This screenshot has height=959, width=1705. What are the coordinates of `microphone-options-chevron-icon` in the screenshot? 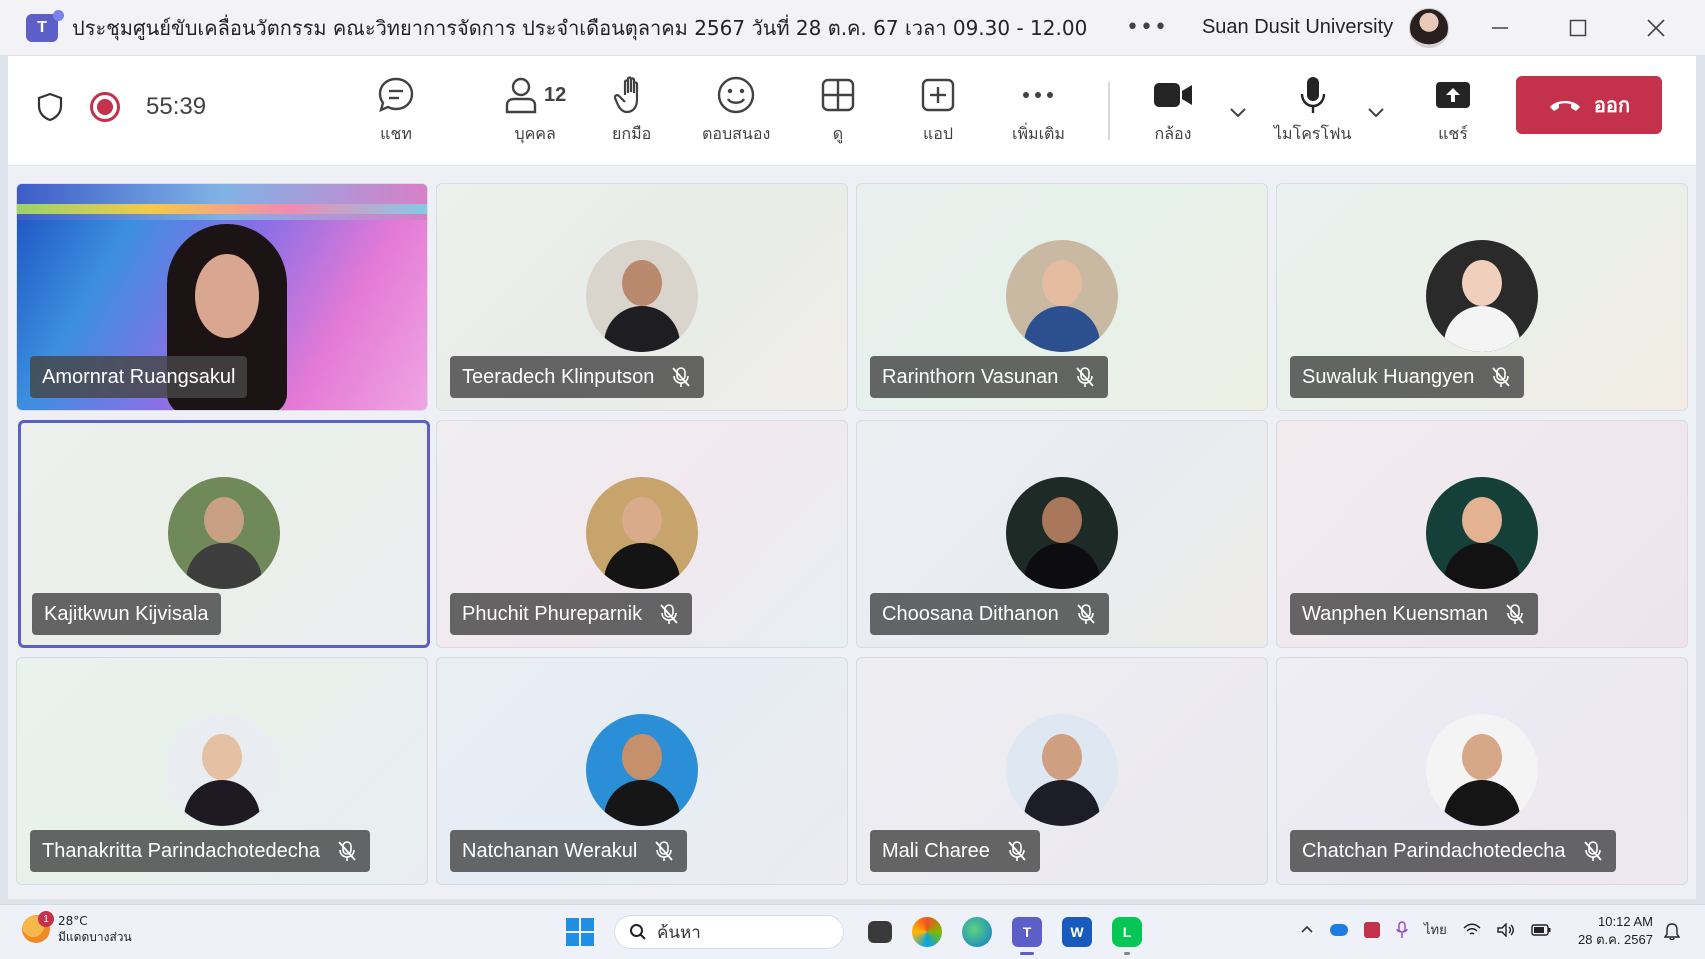 It's located at (1376, 112).